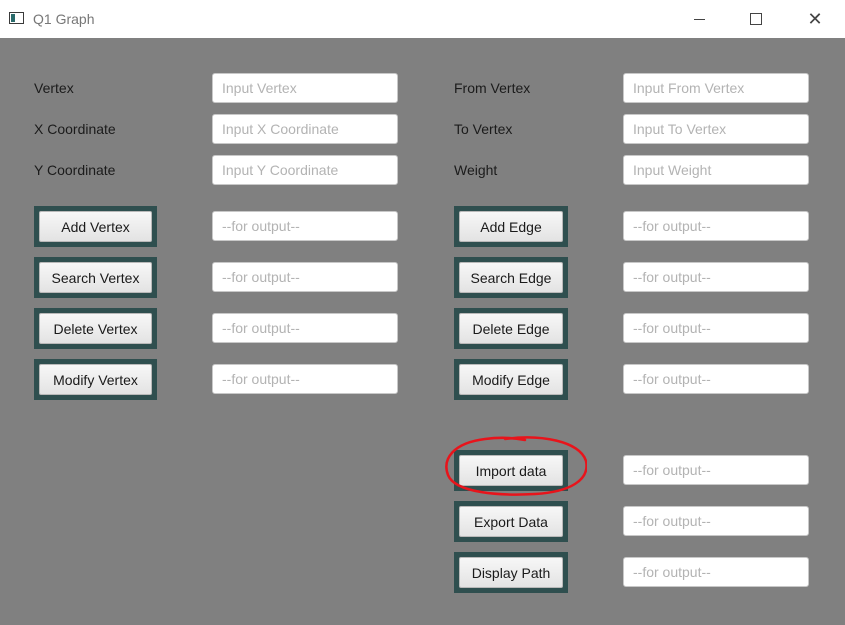  I want to click on app-icon, so click(16, 18).